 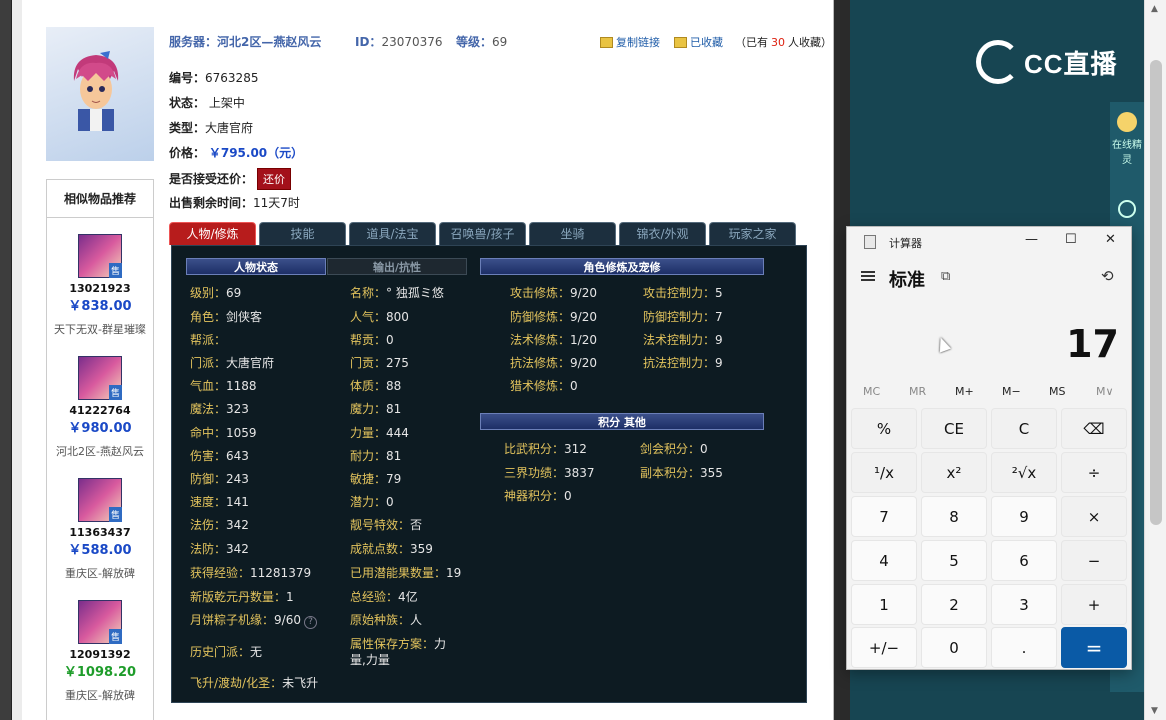 What do you see at coordinates (572, 233) in the screenshot?
I see `tab-4: 坐骑` at bounding box center [572, 233].